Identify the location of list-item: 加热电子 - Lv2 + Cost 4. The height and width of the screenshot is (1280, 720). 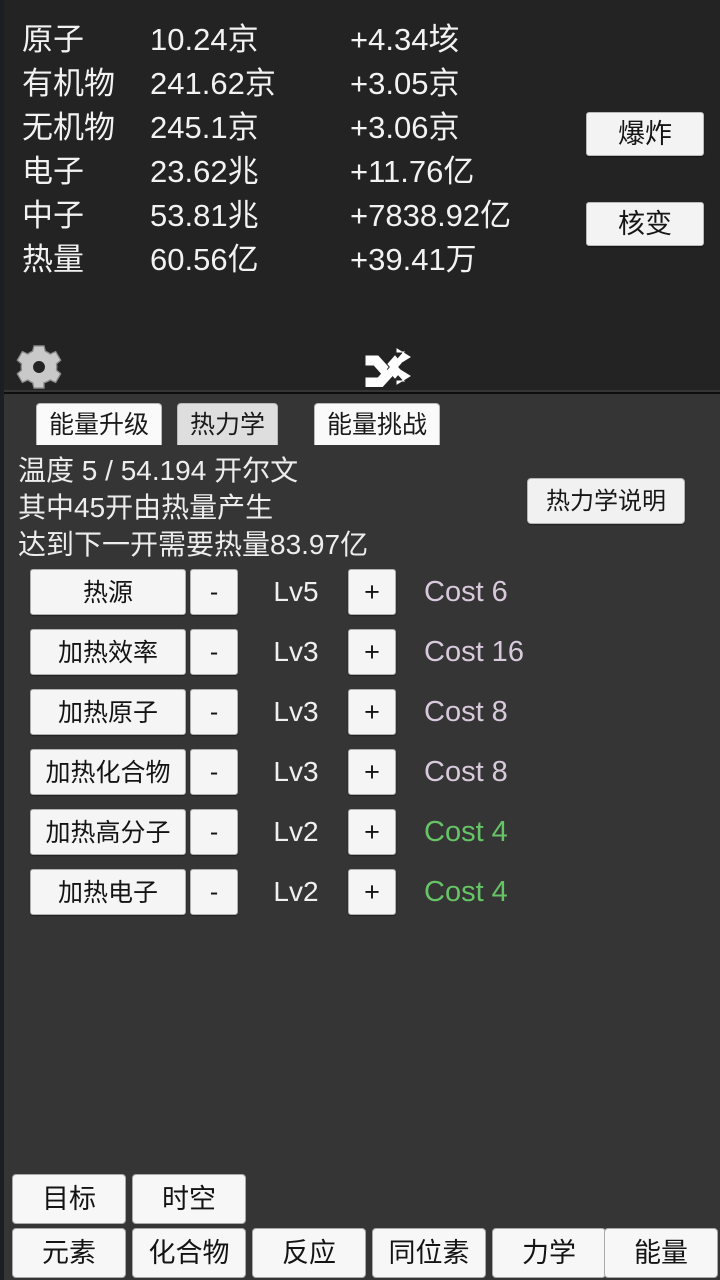
(362, 892).